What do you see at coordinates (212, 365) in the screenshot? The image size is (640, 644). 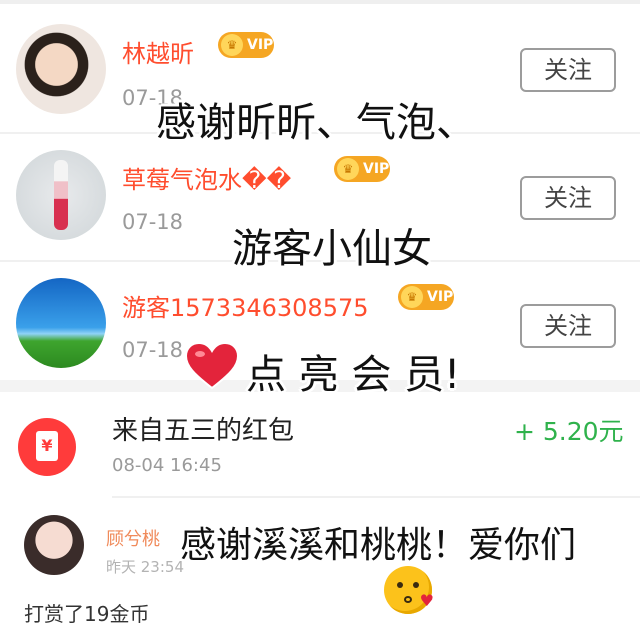 I see `heart-icon` at bounding box center [212, 365].